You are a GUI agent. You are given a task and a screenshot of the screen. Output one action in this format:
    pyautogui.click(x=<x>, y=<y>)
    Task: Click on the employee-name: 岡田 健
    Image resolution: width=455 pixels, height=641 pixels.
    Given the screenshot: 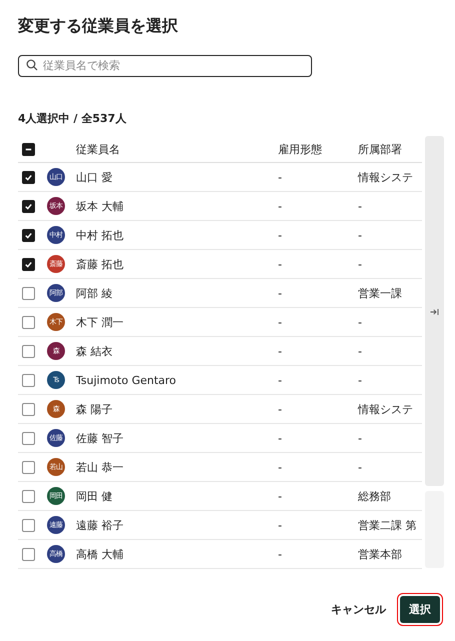 What is the action you would take?
    pyautogui.click(x=95, y=496)
    